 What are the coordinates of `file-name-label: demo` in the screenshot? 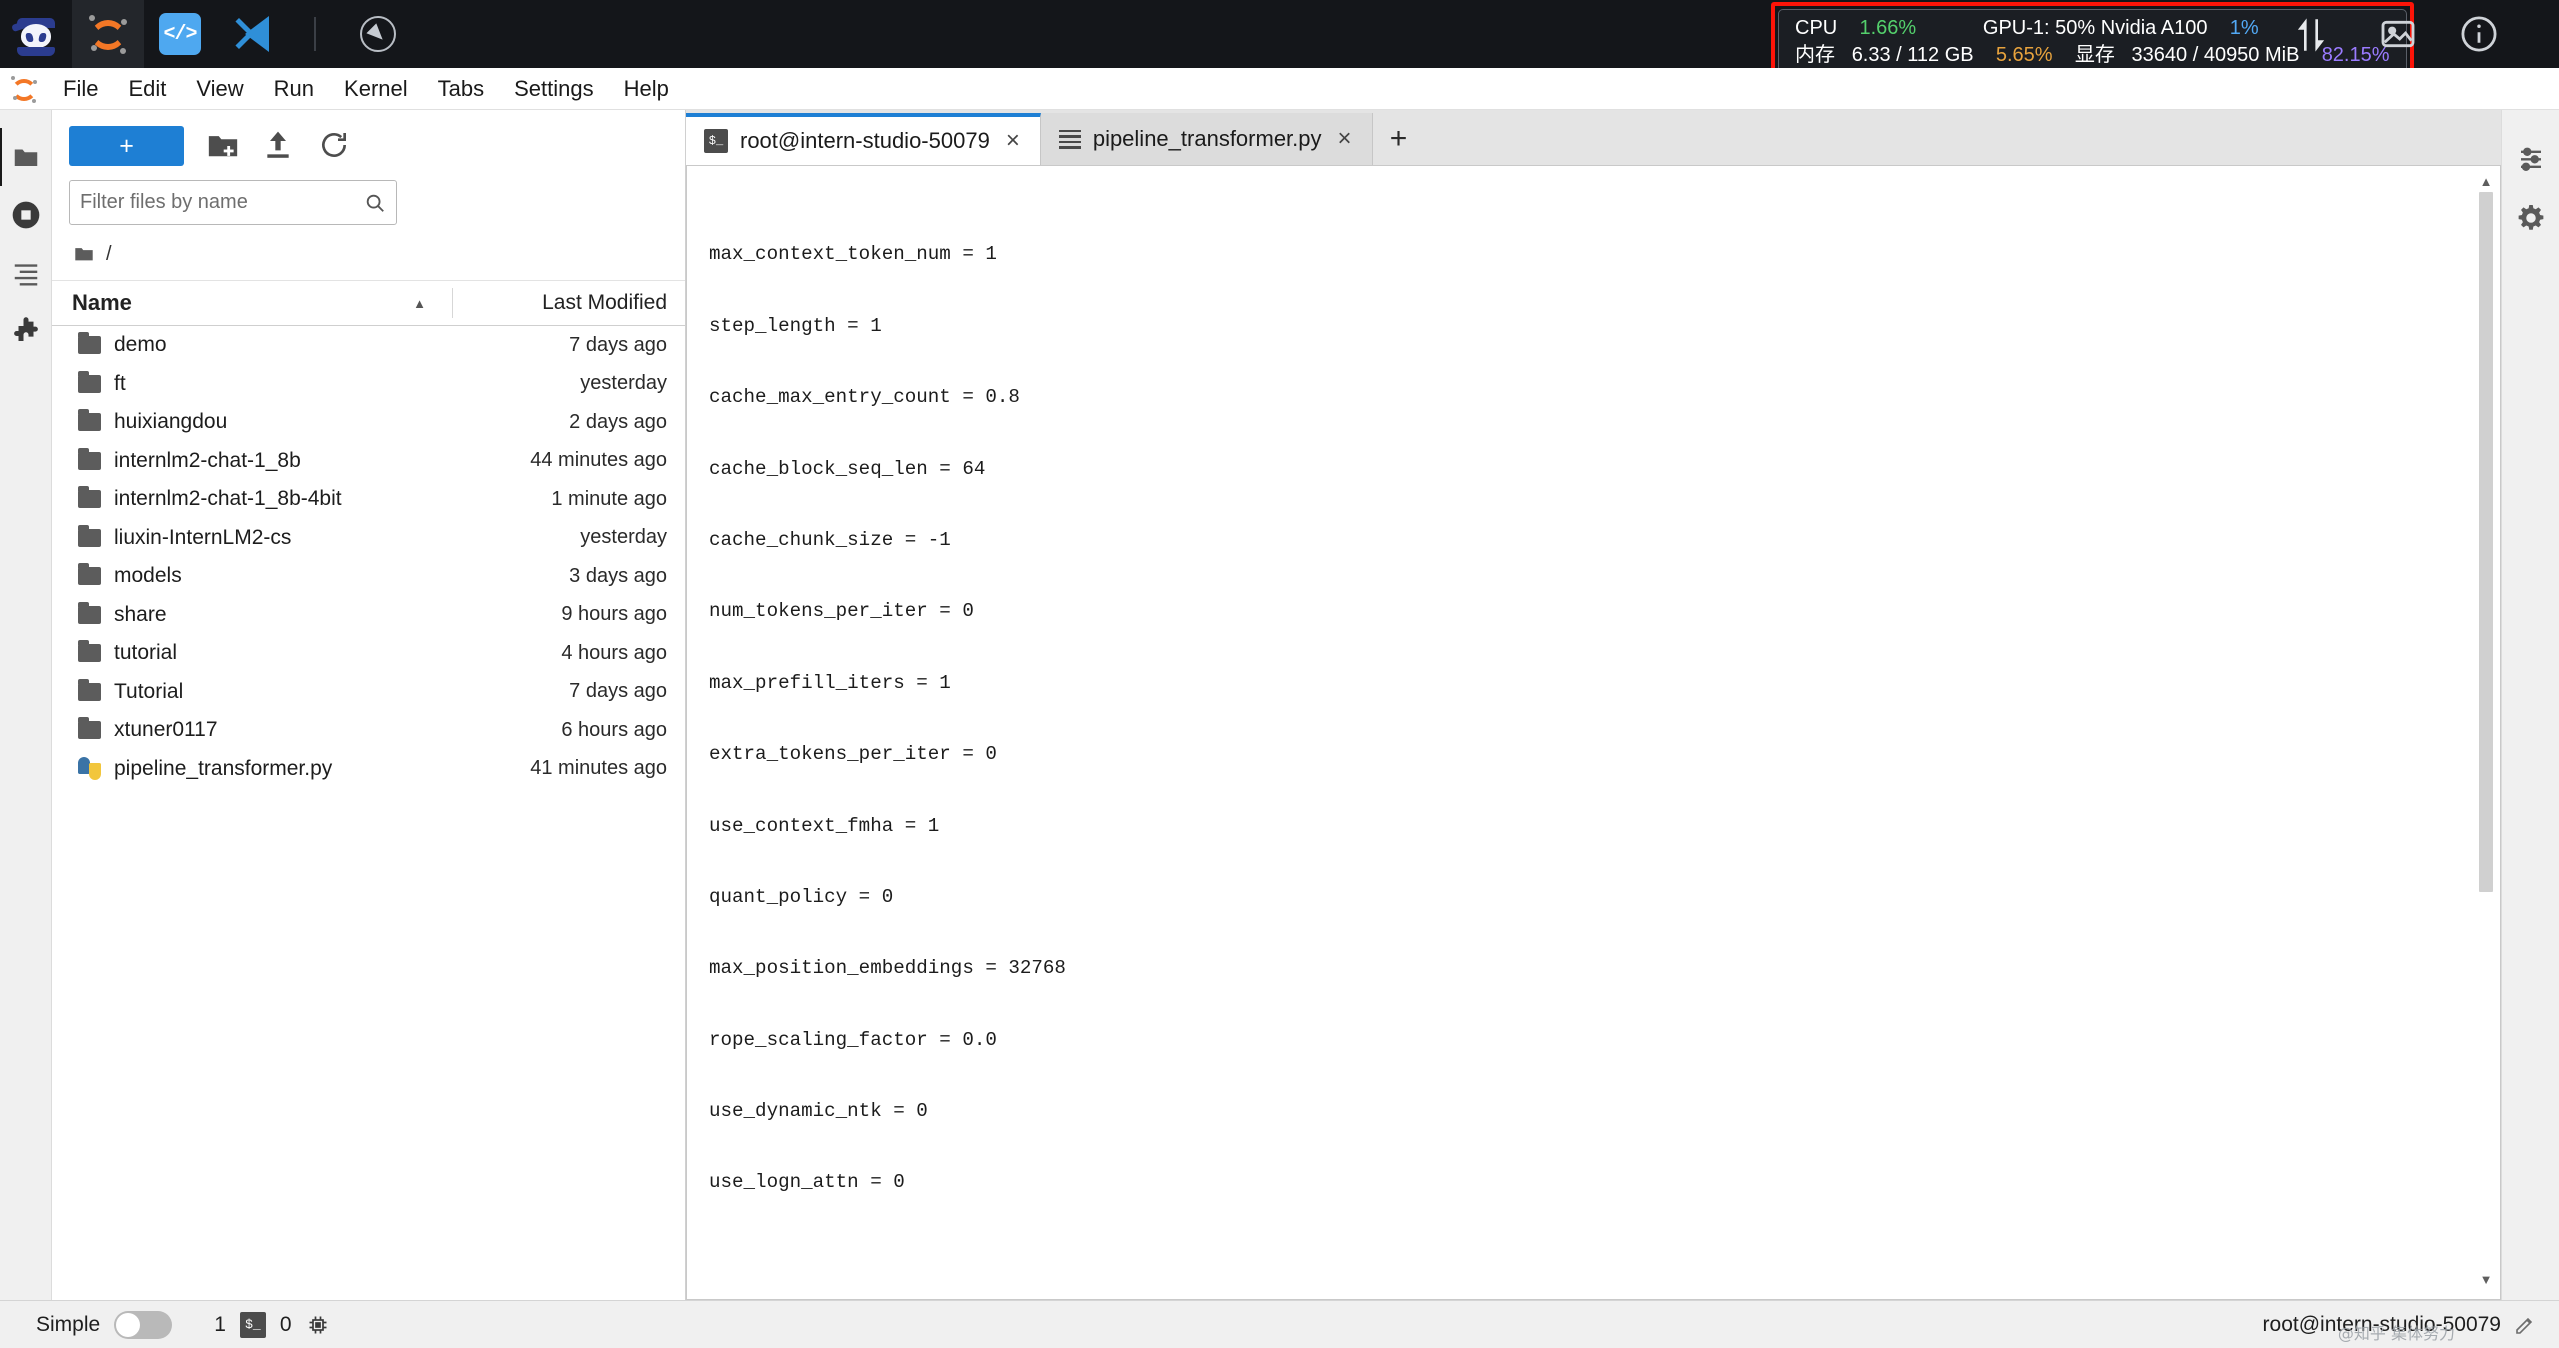 It's located at (140, 345).